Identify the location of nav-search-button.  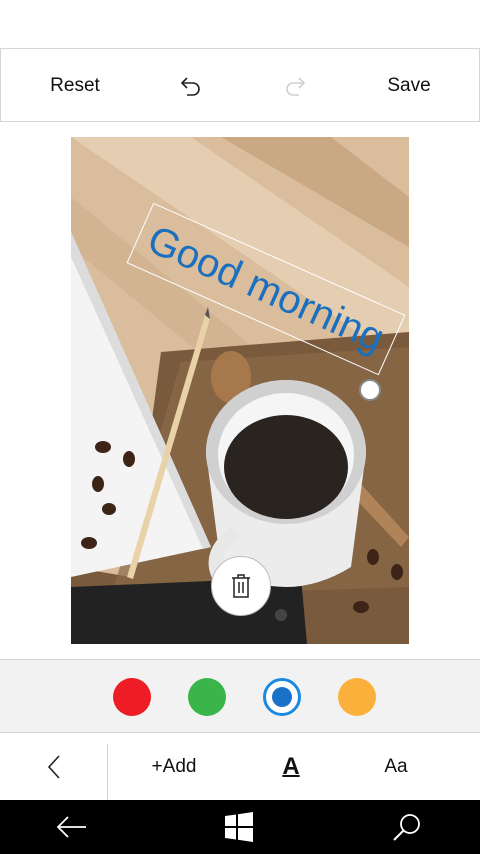
(407, 827).